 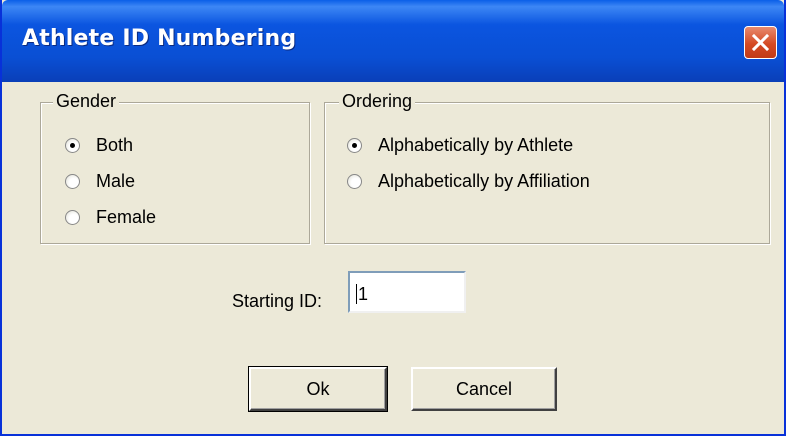 I want to click on gender-option-male: Male, so click(x=100, y=181).